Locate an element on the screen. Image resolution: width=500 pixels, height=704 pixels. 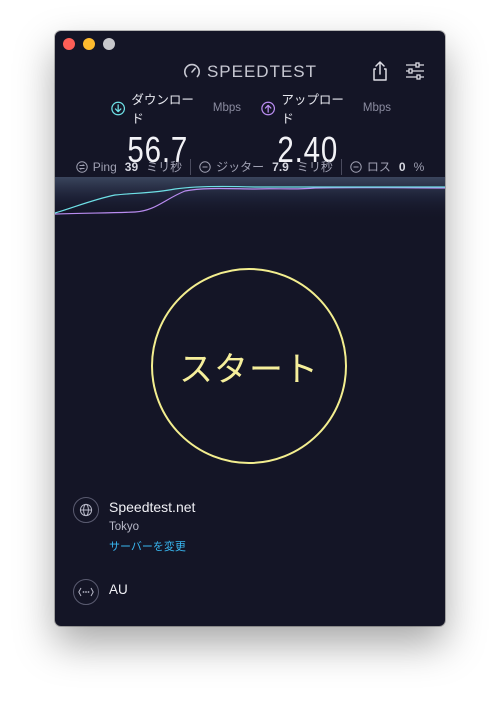
speed-history-graph is located at coordinates (250, 199).